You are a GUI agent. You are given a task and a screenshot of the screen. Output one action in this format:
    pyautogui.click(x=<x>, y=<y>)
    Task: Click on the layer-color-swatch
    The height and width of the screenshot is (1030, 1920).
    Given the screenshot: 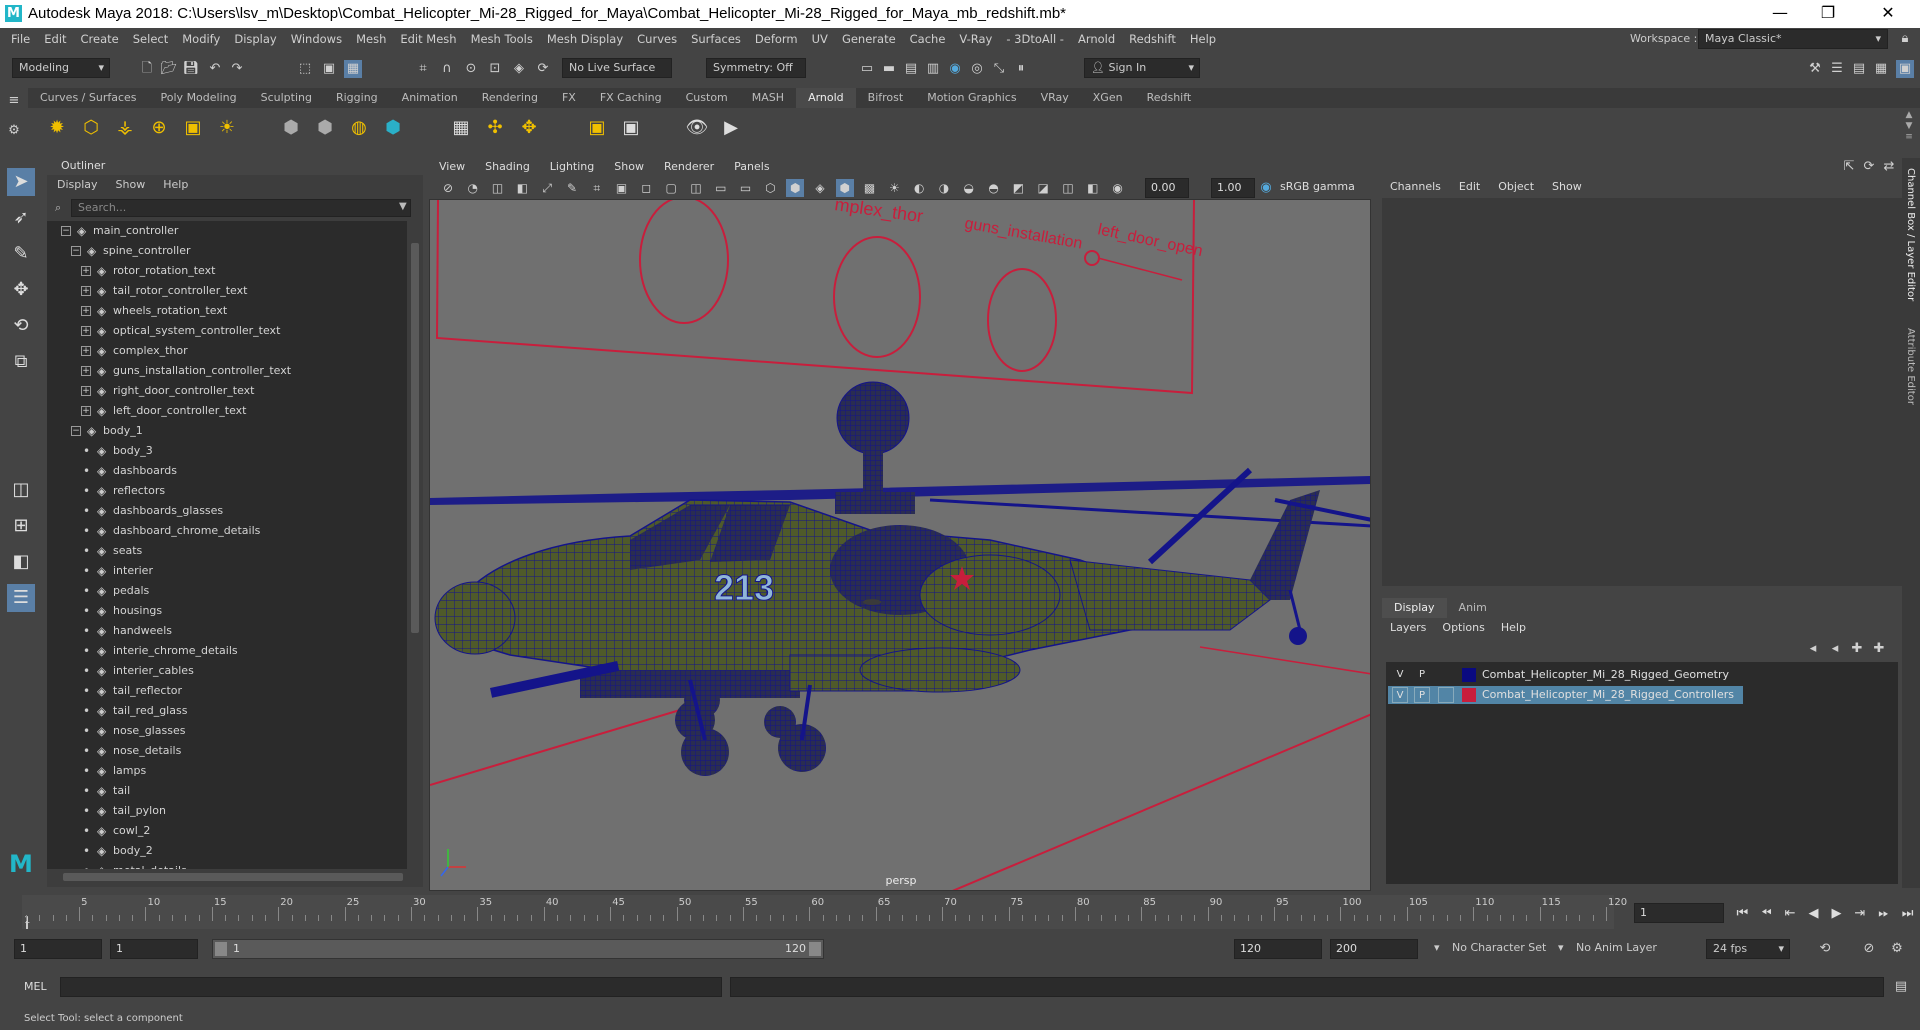 What is the action you would take?
    pyautogui.click(x=1469, y=695)
    